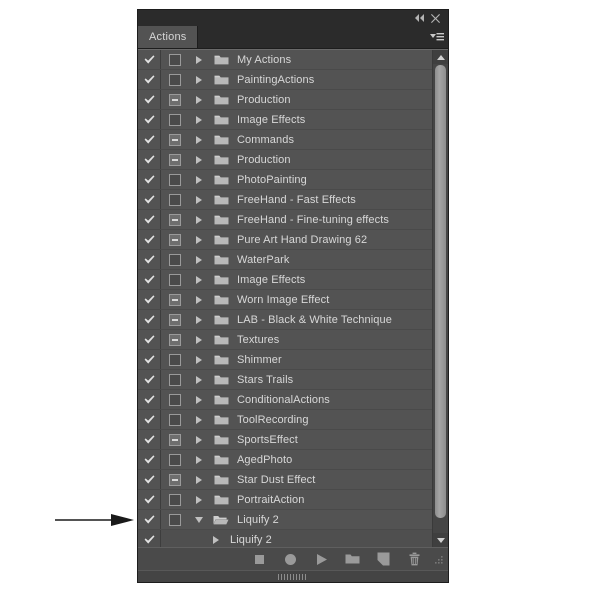 The width and height of the screenshot is (600, 596). I want to click on action-set-row: Commands, so click(285, 140).